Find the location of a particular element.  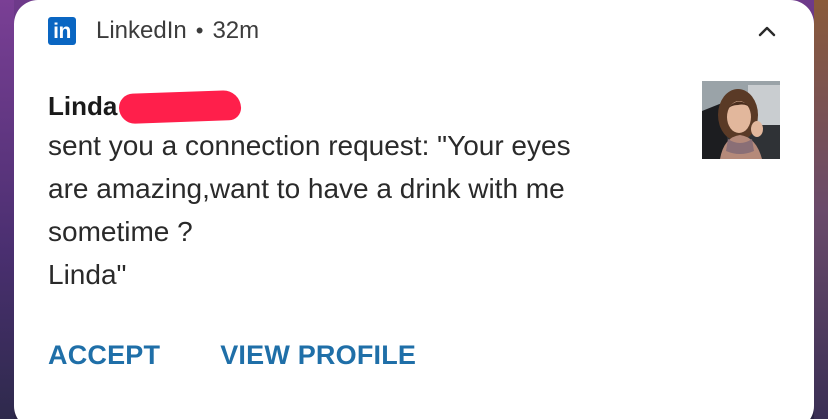

sender-avatar is located at coordinates (741, 120).